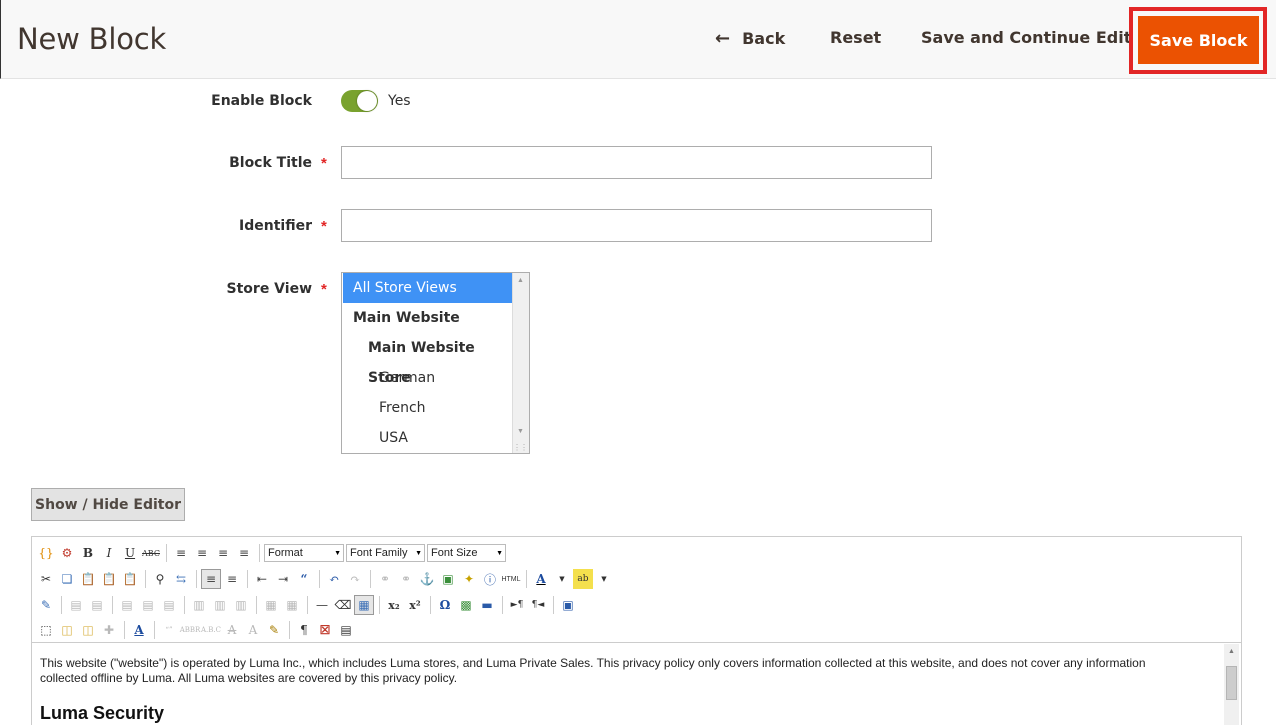  I want to click on insert-col-after-icon: ▥, so click(220, 605).